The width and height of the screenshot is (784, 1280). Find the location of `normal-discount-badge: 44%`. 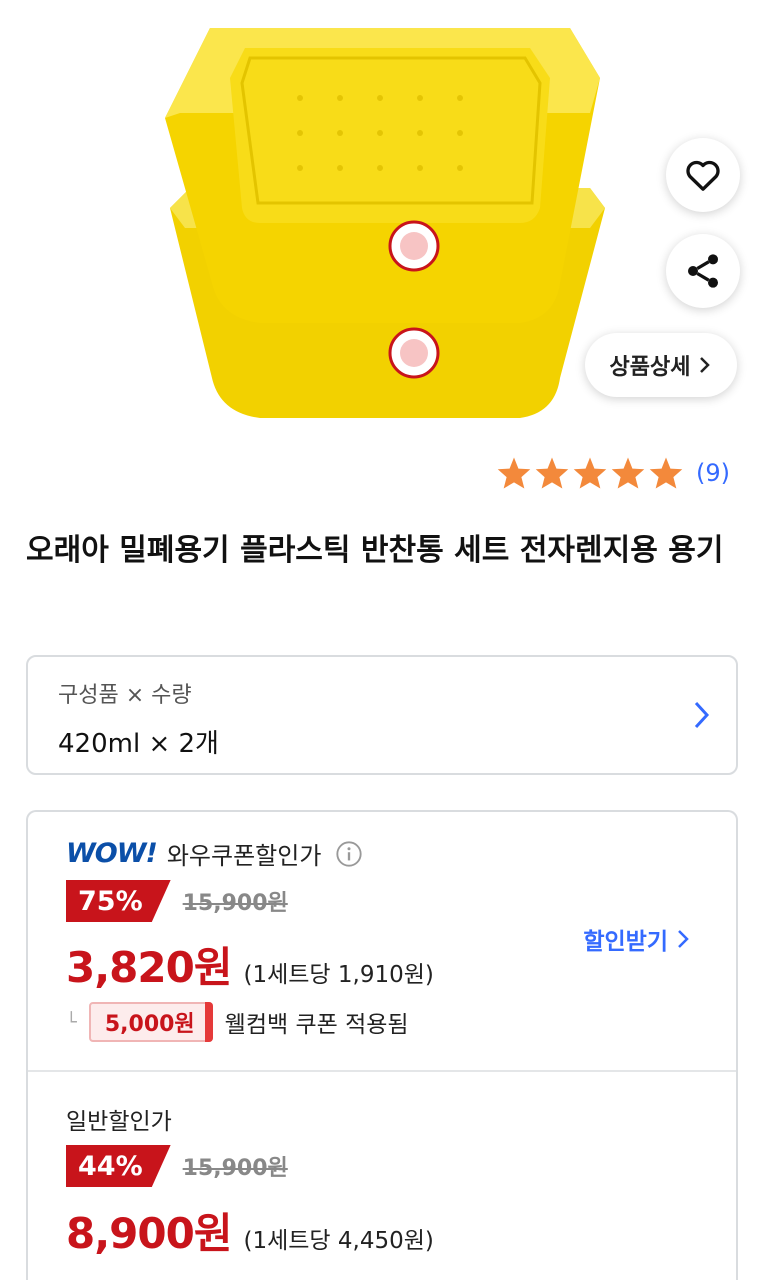

normal-discount-badge: 44% is located at coordinates (118, 1166).